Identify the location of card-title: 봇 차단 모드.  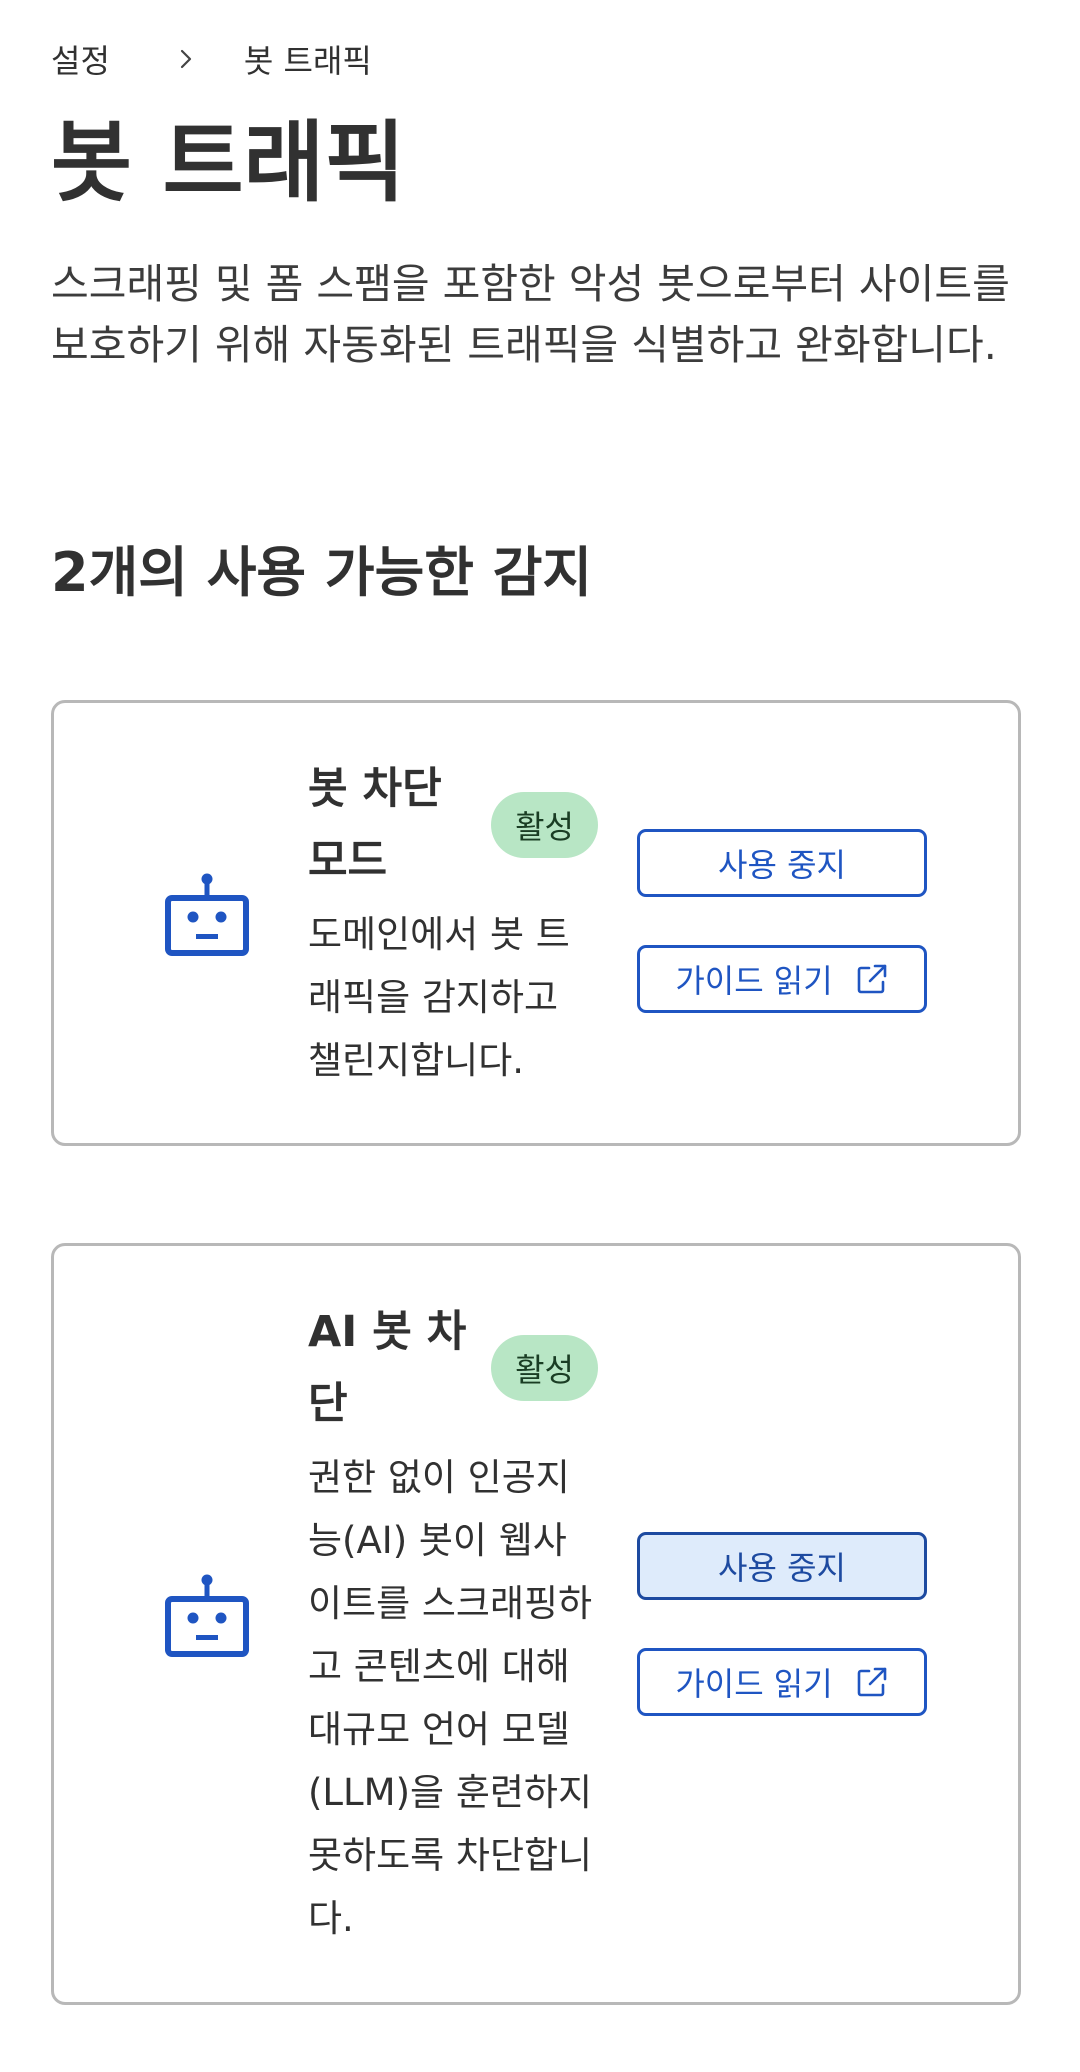
(375, 825).